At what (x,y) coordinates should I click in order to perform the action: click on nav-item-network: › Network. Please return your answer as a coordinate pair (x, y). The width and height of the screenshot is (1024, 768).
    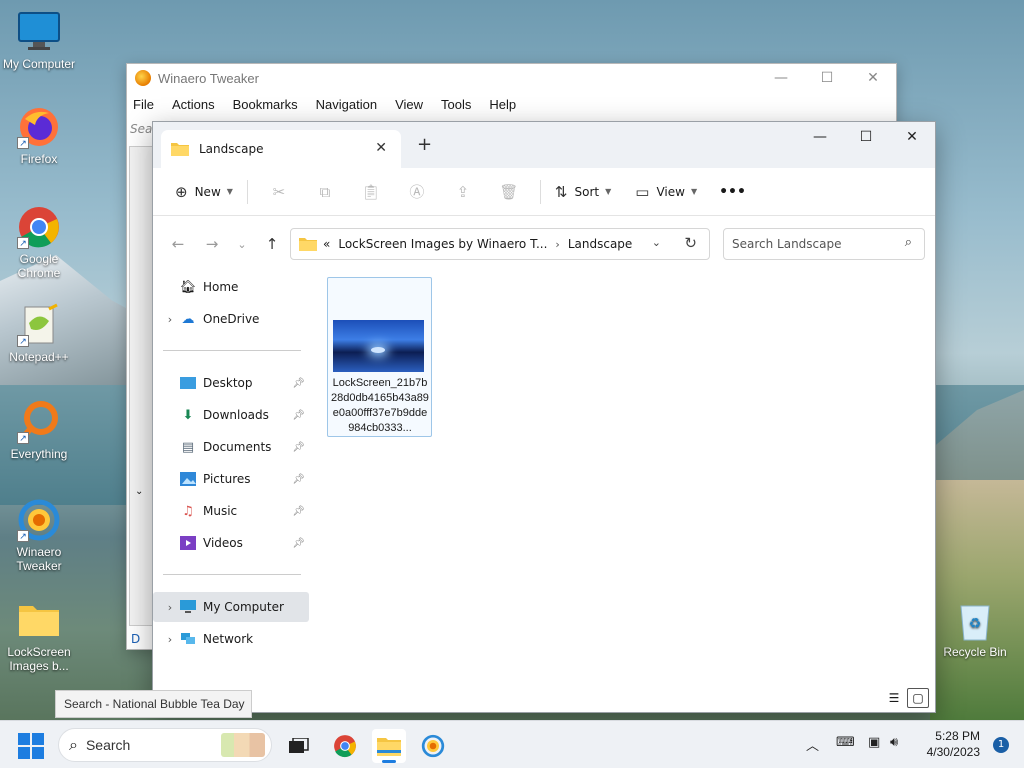
    Looking at the image, I should click on (231, 639).